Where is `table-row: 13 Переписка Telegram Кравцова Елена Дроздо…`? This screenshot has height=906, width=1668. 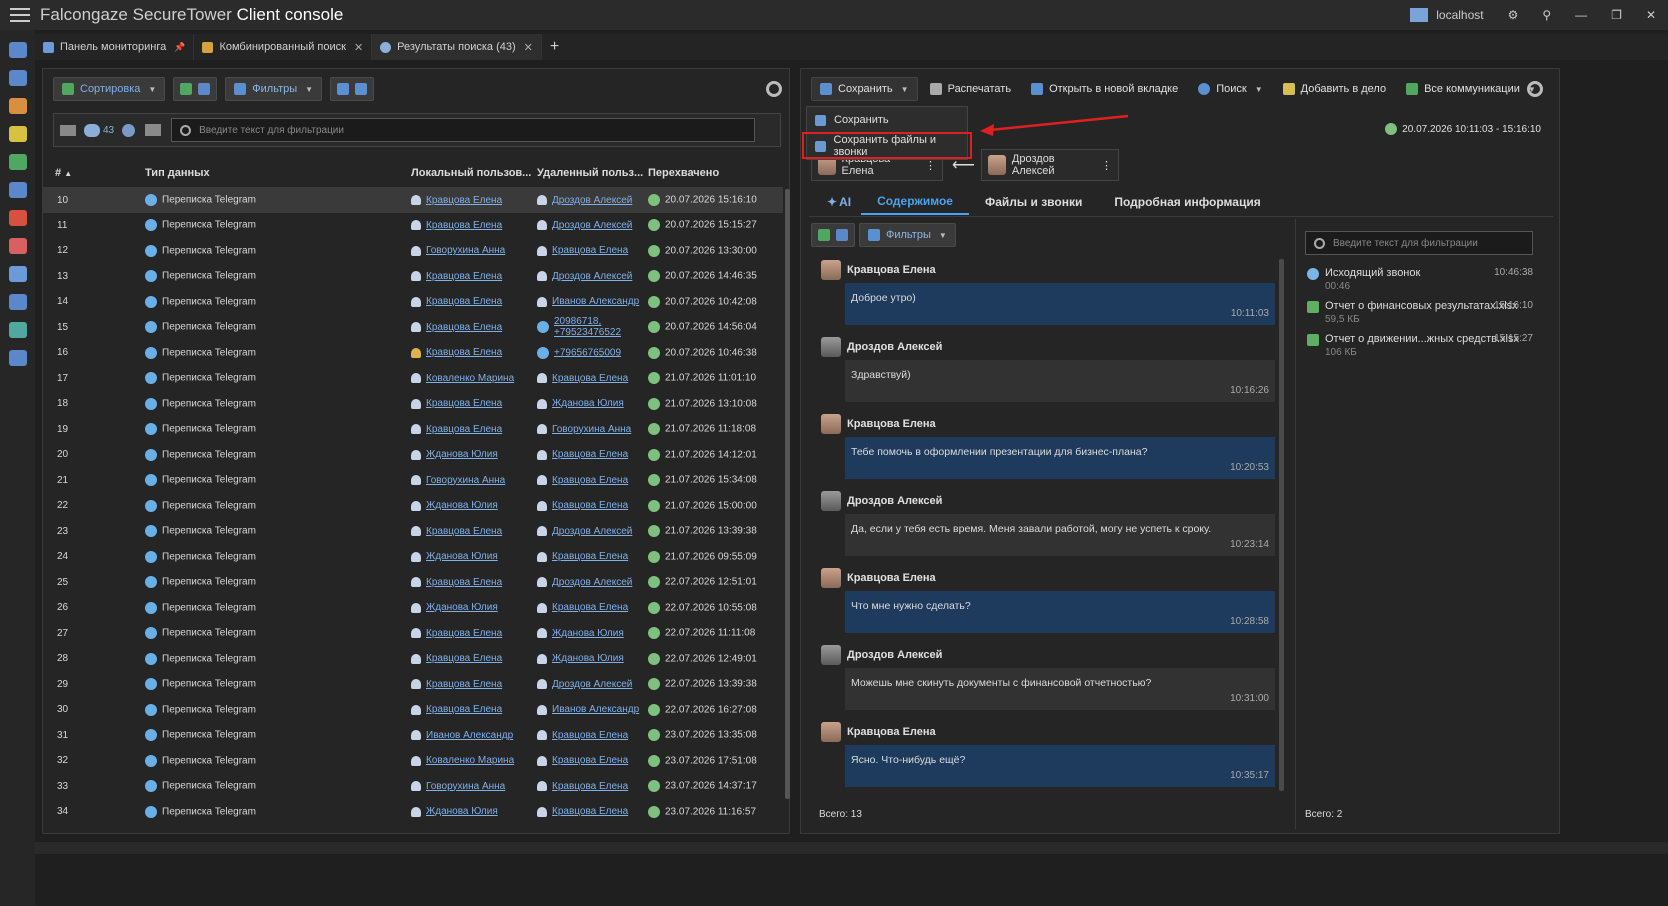 table-row: 13 Переписка Telegram Кравцова Елена Дроздо… is located at coordinates (413, 277).